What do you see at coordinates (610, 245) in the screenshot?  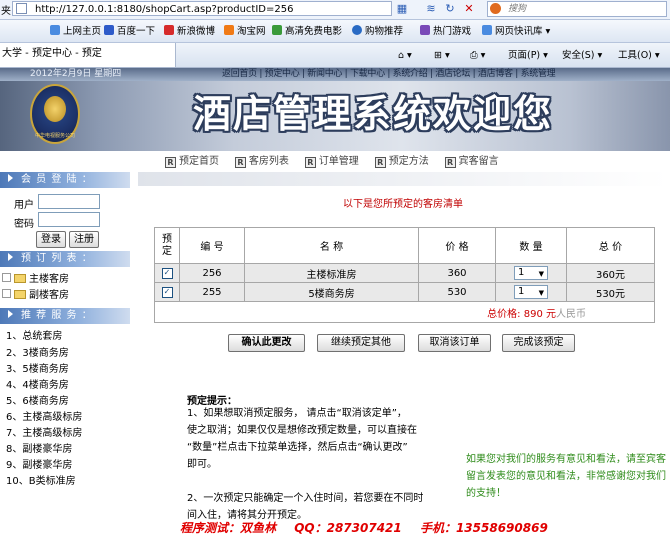 I see `column-header: 总 价` at bounding box center [610, 245].